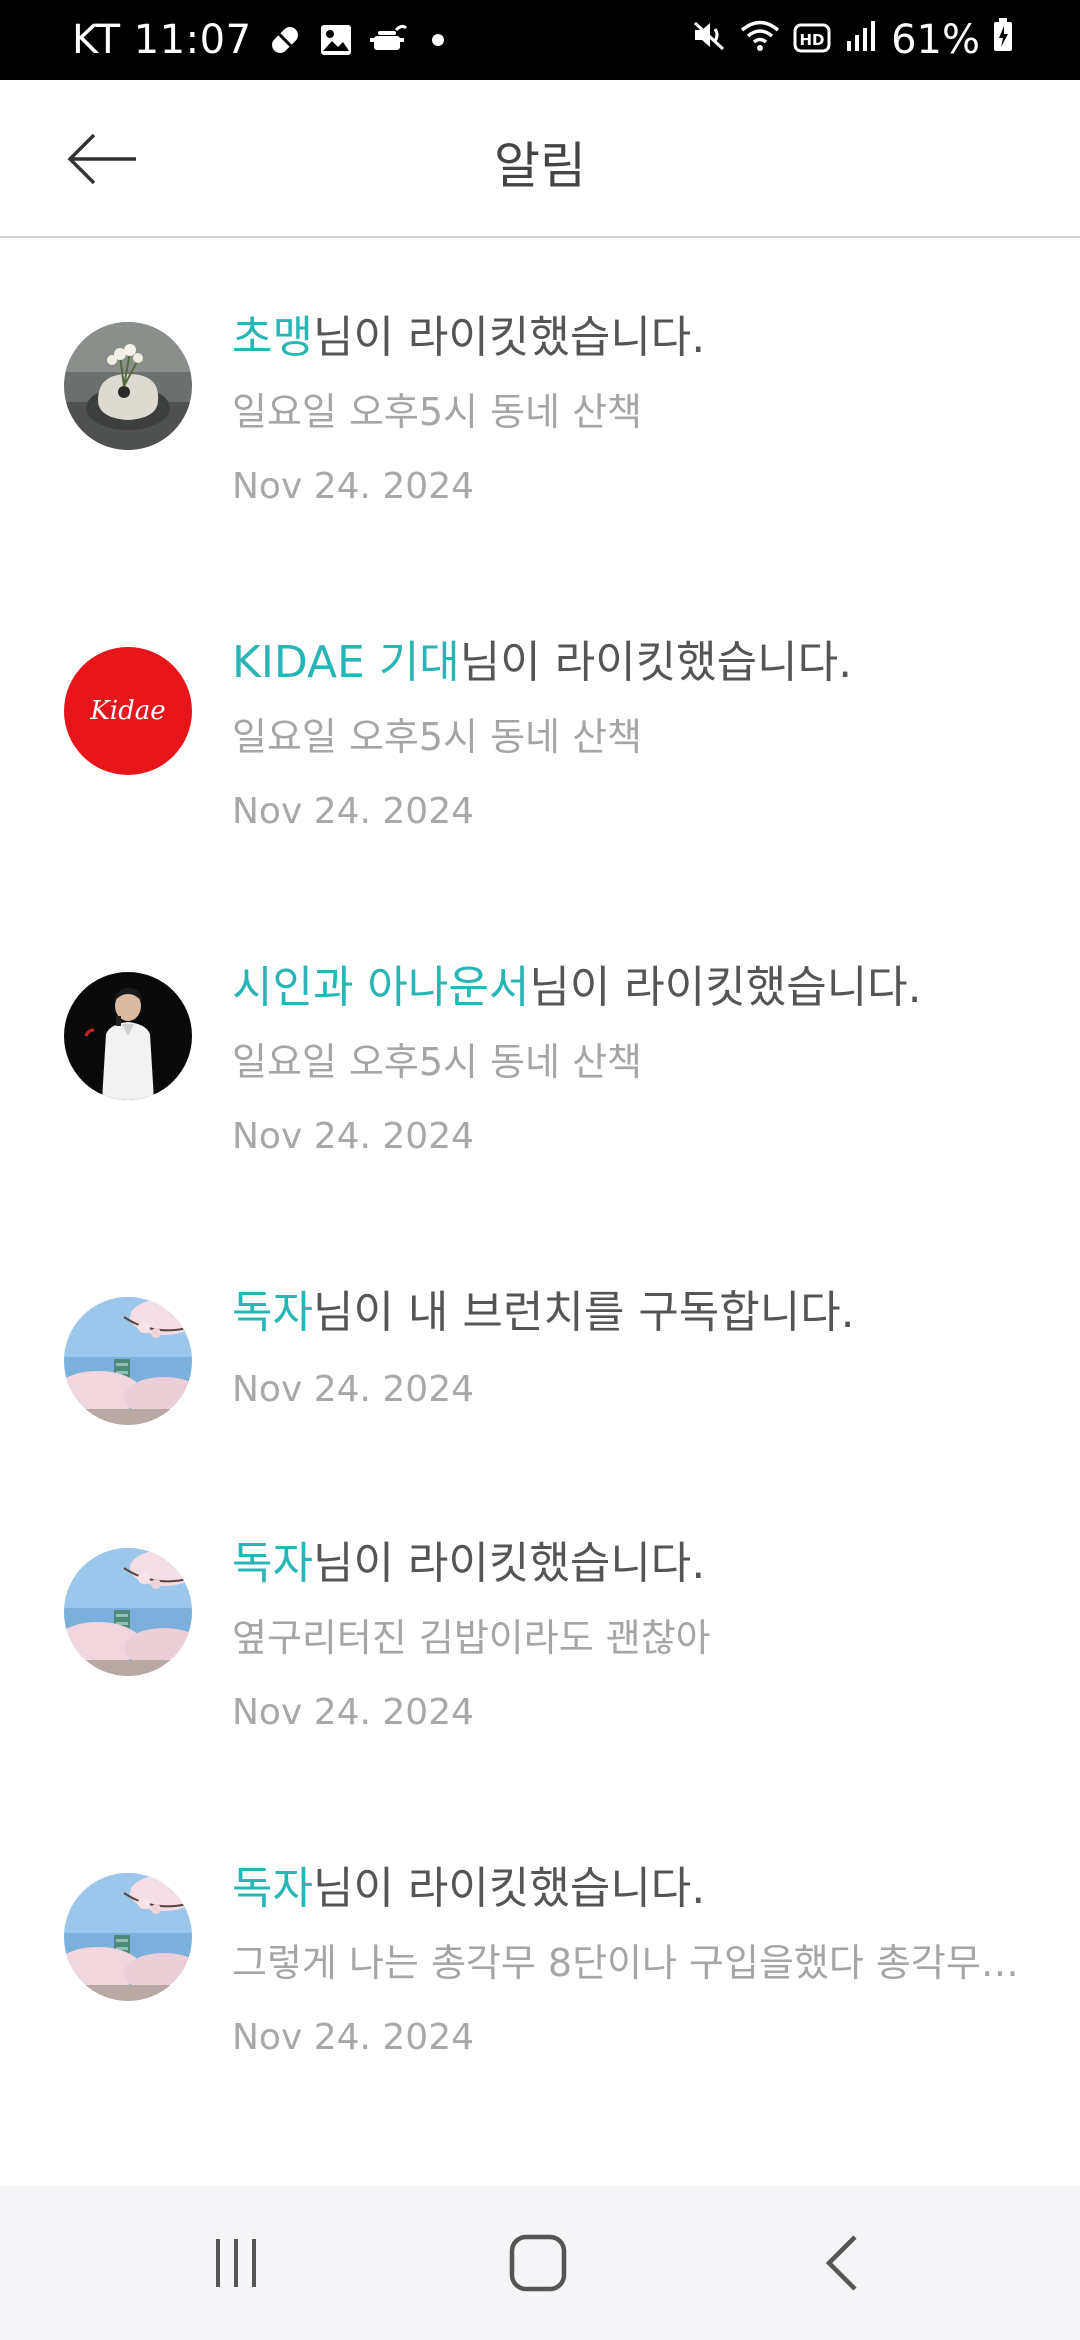  Describe the element at coordinates (471, 1638) in the screenshot. I see `post-title: 옆구리터진 김밥이라도 괜찮아` at that location.